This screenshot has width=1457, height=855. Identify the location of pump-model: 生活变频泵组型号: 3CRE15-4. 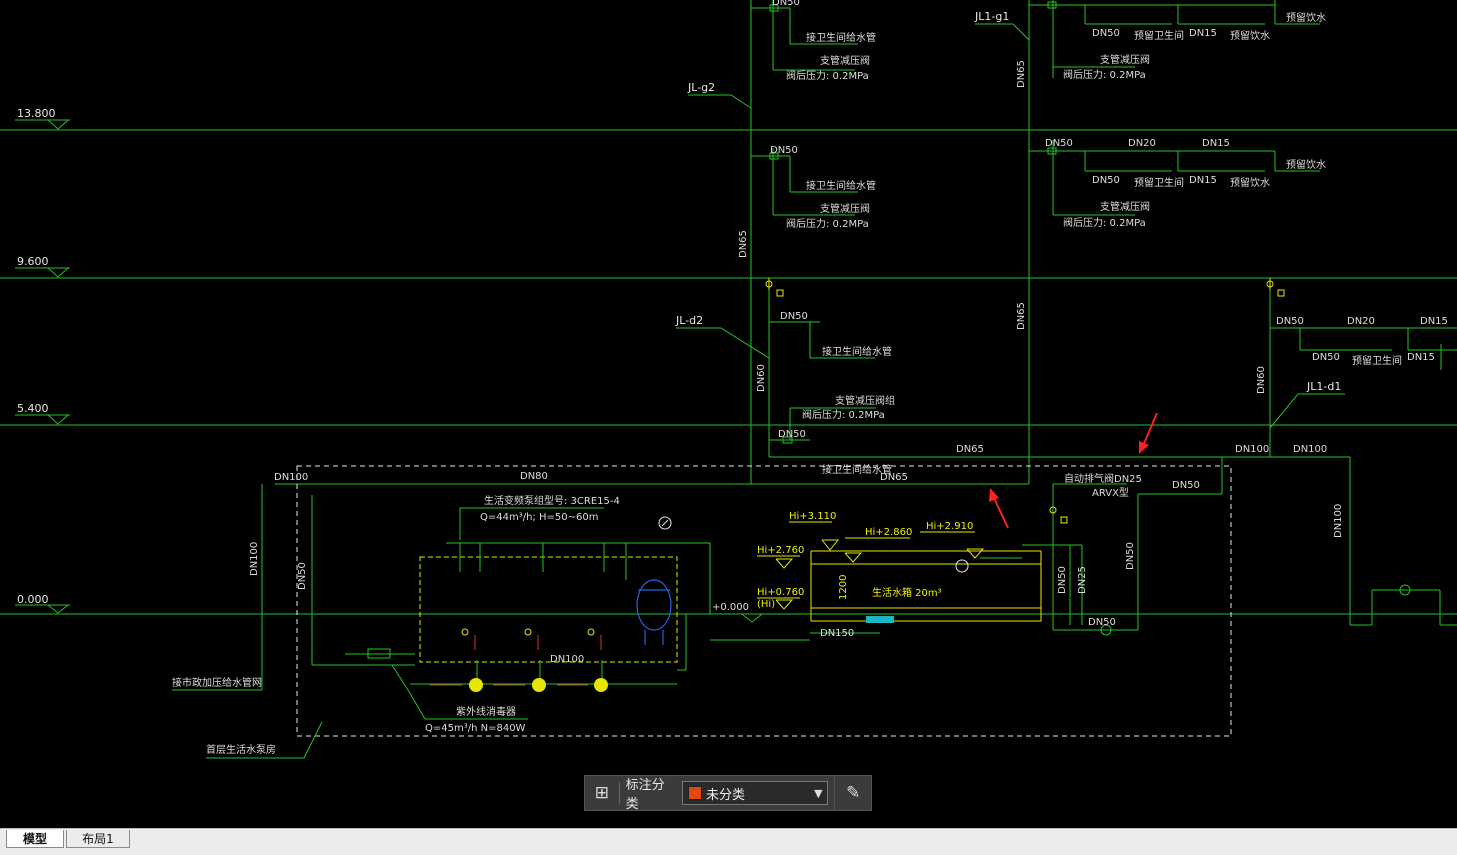
(552, 500).